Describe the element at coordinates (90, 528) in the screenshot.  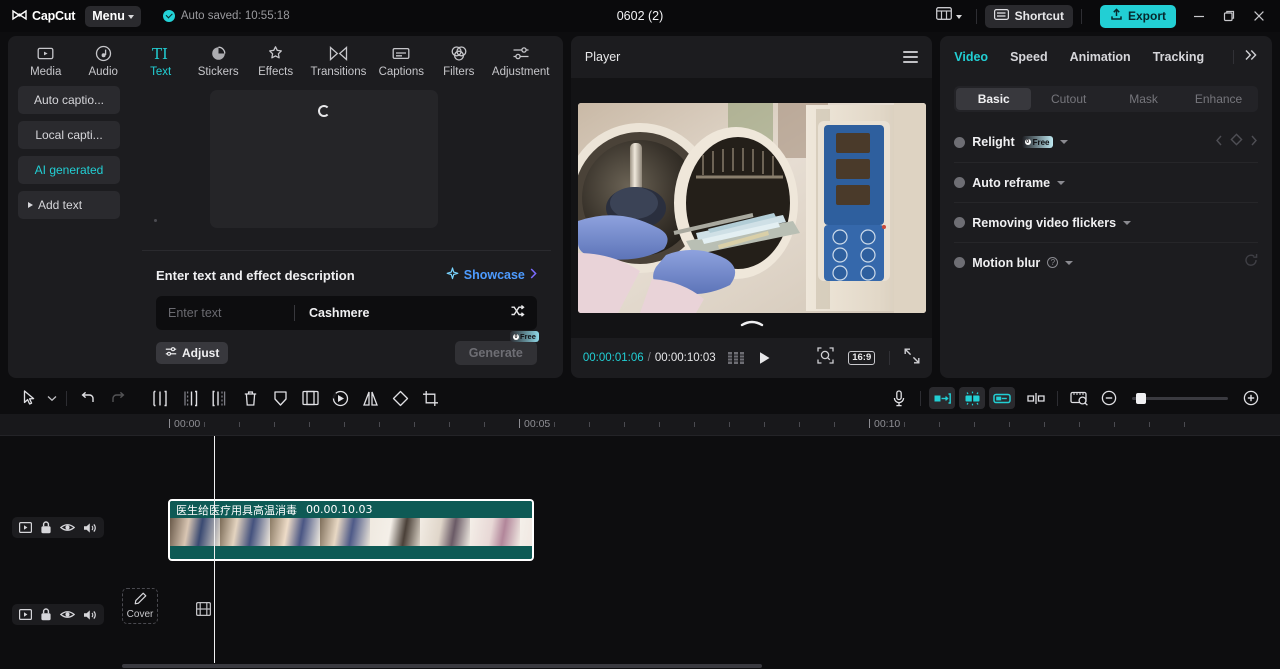
I see `volume-icon` at that location.